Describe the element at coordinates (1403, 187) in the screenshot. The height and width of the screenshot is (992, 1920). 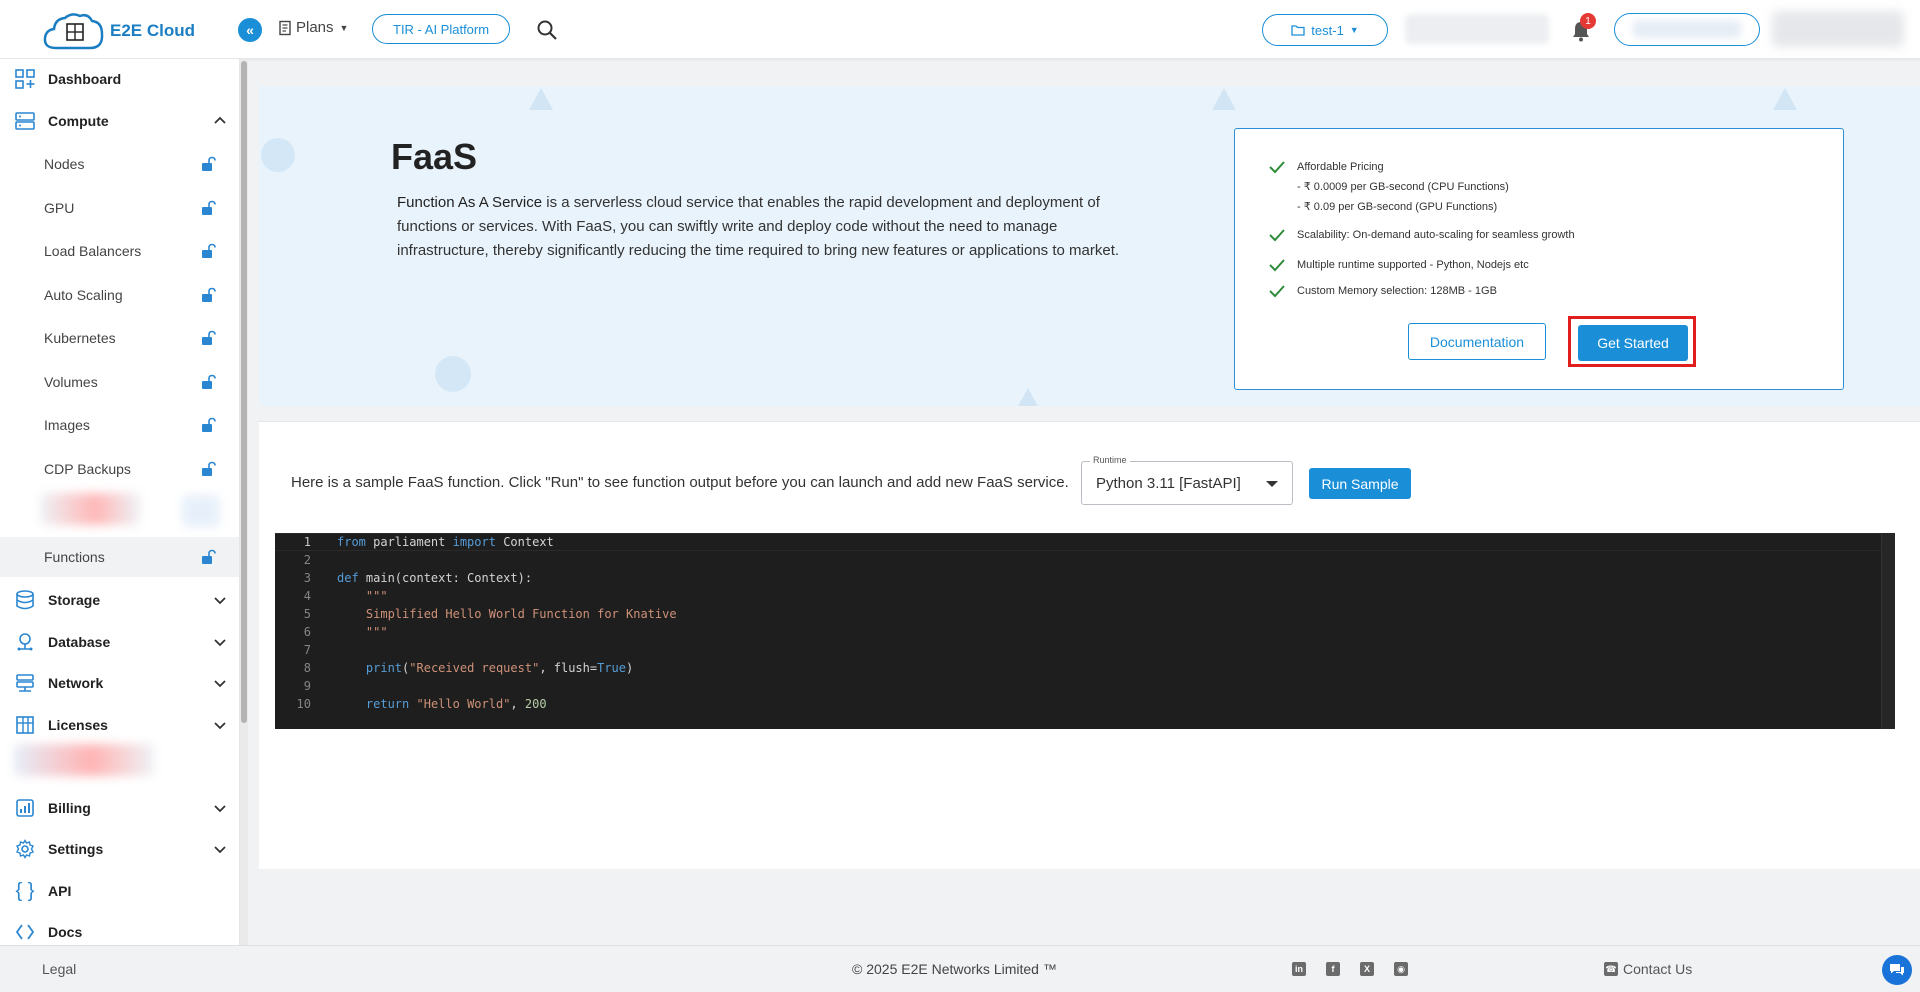
I see `feature-text: - ₹ 0.0009 per GB-second (CPU Functions)` at that location.